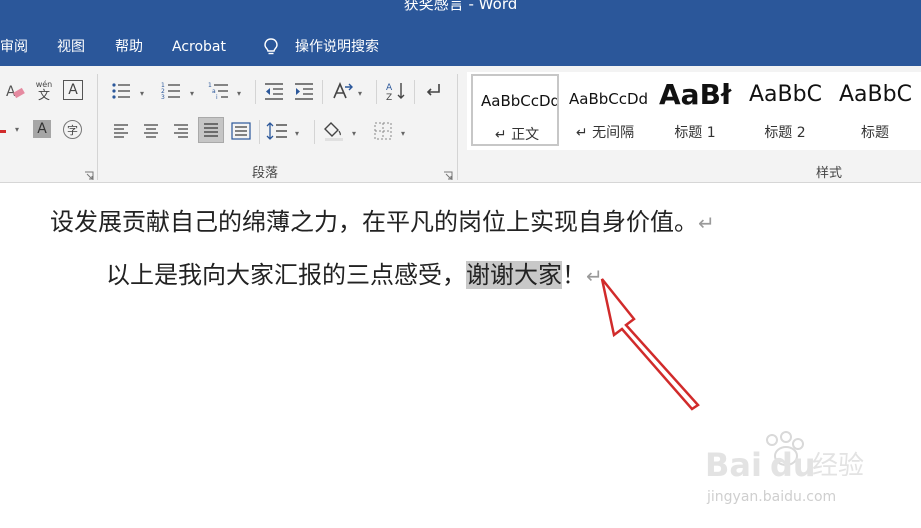  What do you see at coordinates (574, 275) in the screenshot?
I see `paragraph-text-end: ！` at bounding box center [574, 275].